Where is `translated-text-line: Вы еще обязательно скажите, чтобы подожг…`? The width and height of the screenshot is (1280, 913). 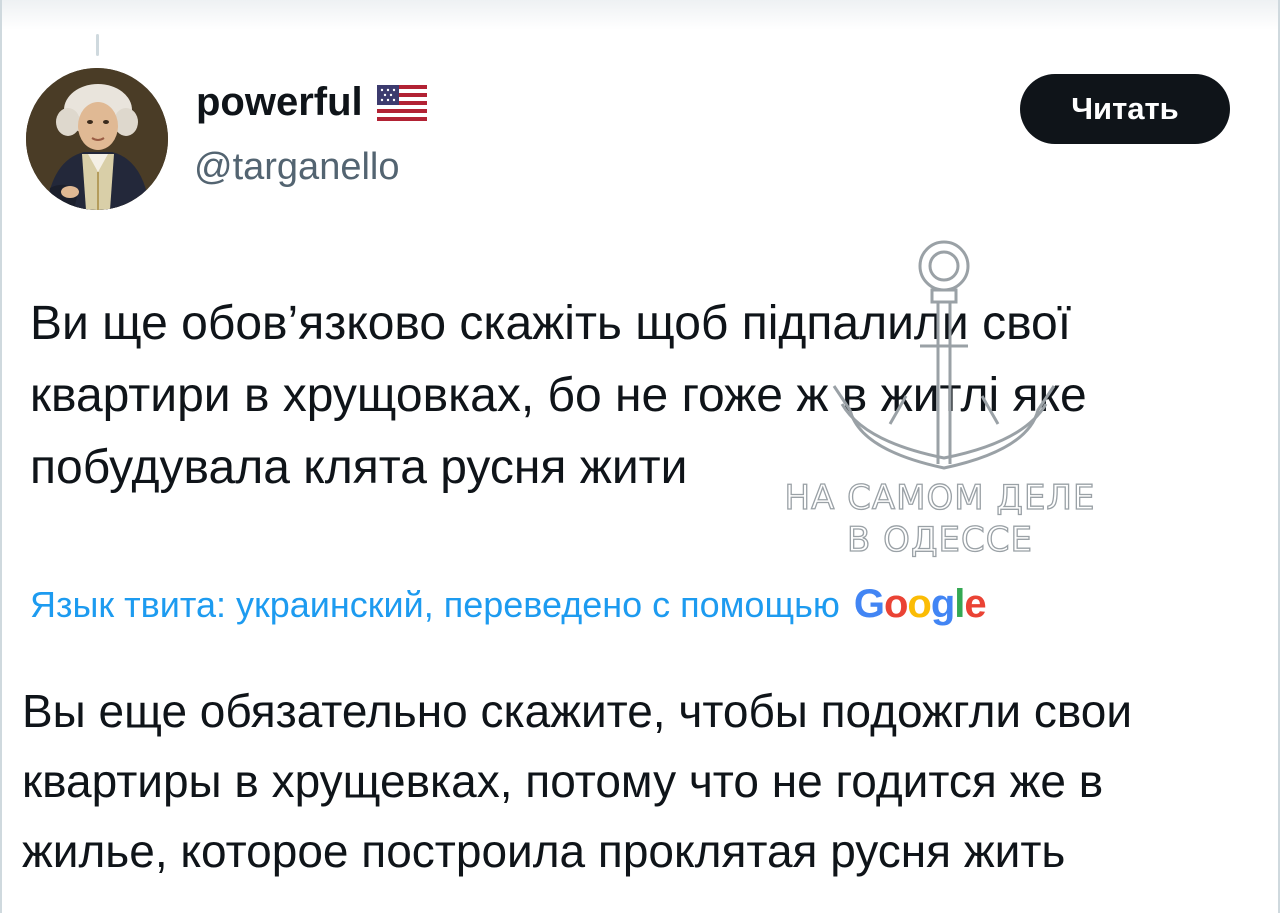 translated-text-line: Вы еще обязательно скажите, чтобы подожг… is located at coordinates (577, 711).